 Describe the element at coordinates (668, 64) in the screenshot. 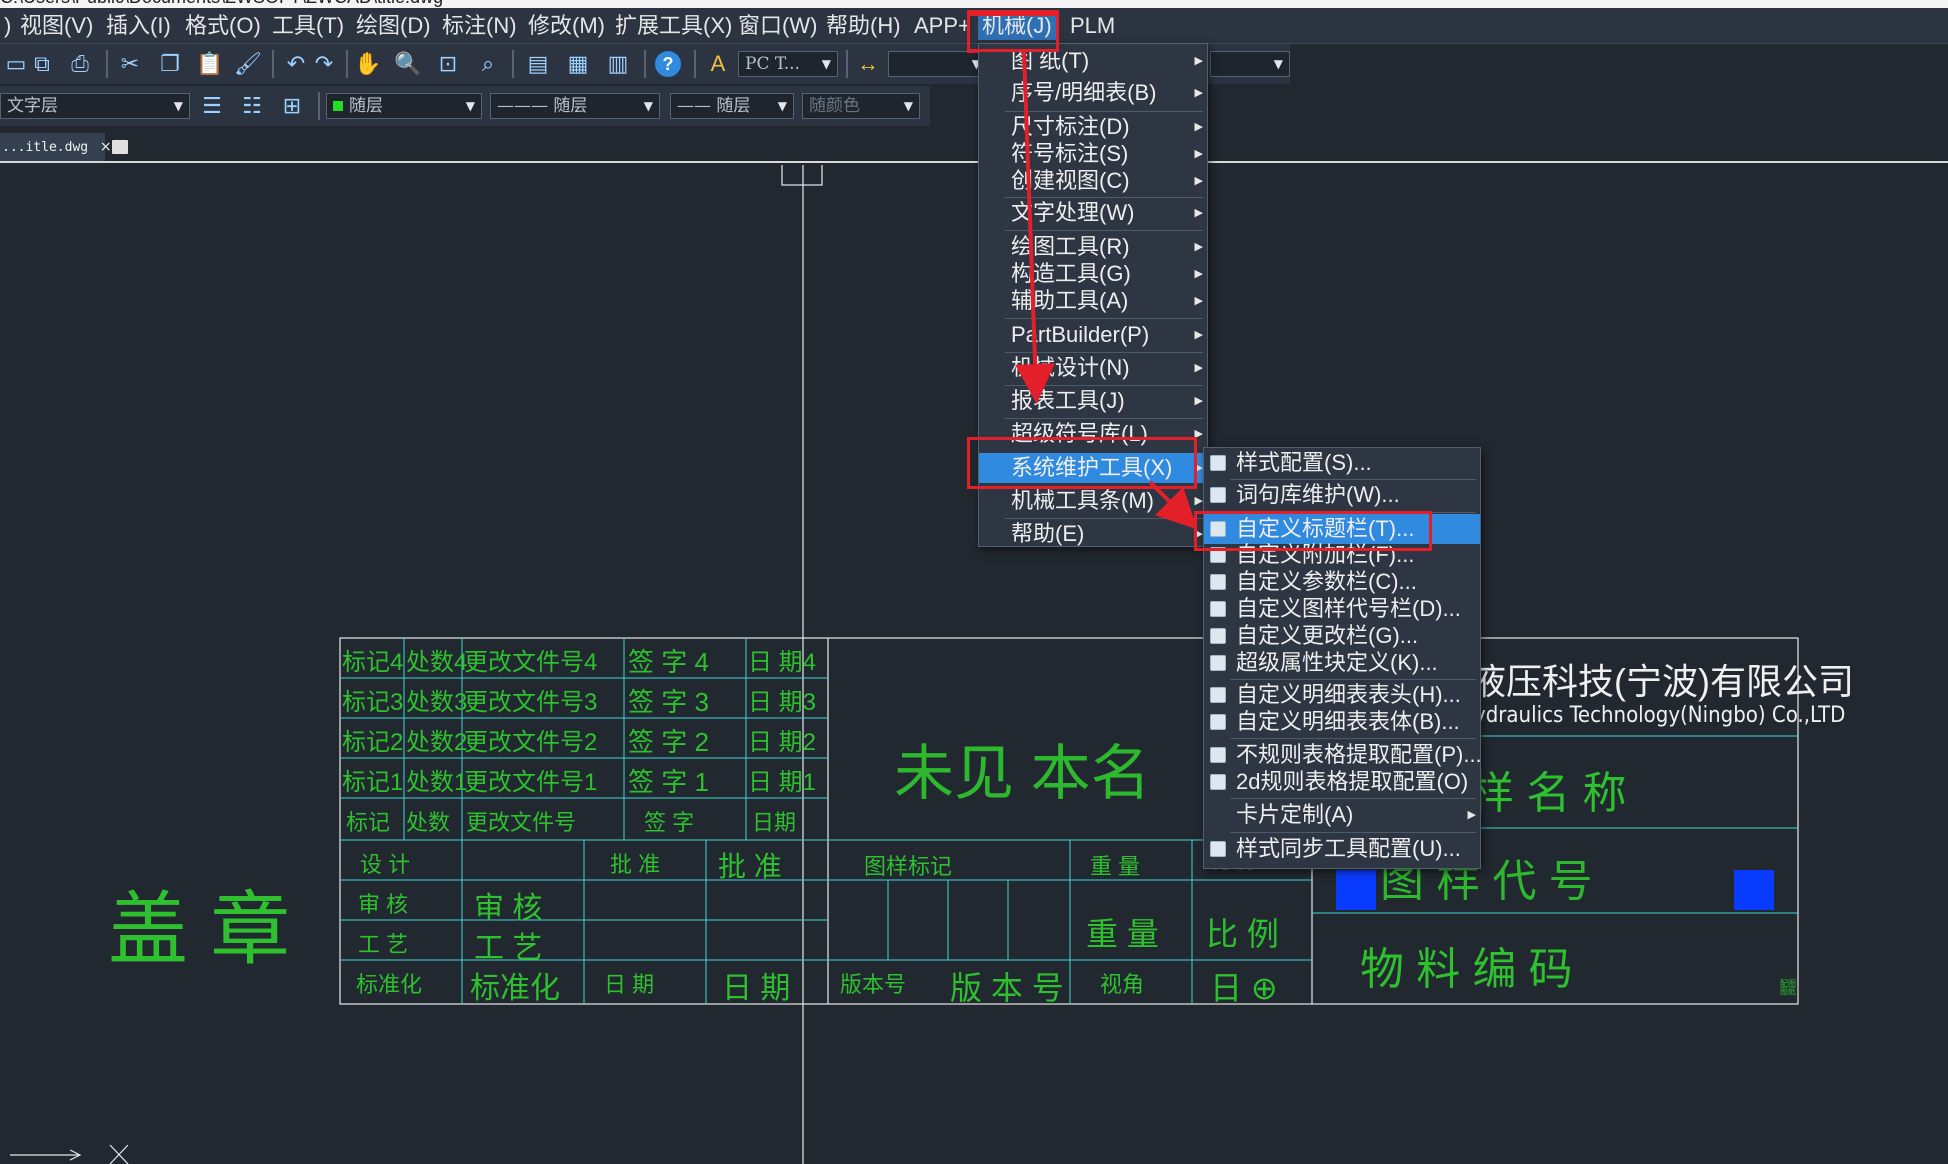

I see `help-icon: ?` at that location.